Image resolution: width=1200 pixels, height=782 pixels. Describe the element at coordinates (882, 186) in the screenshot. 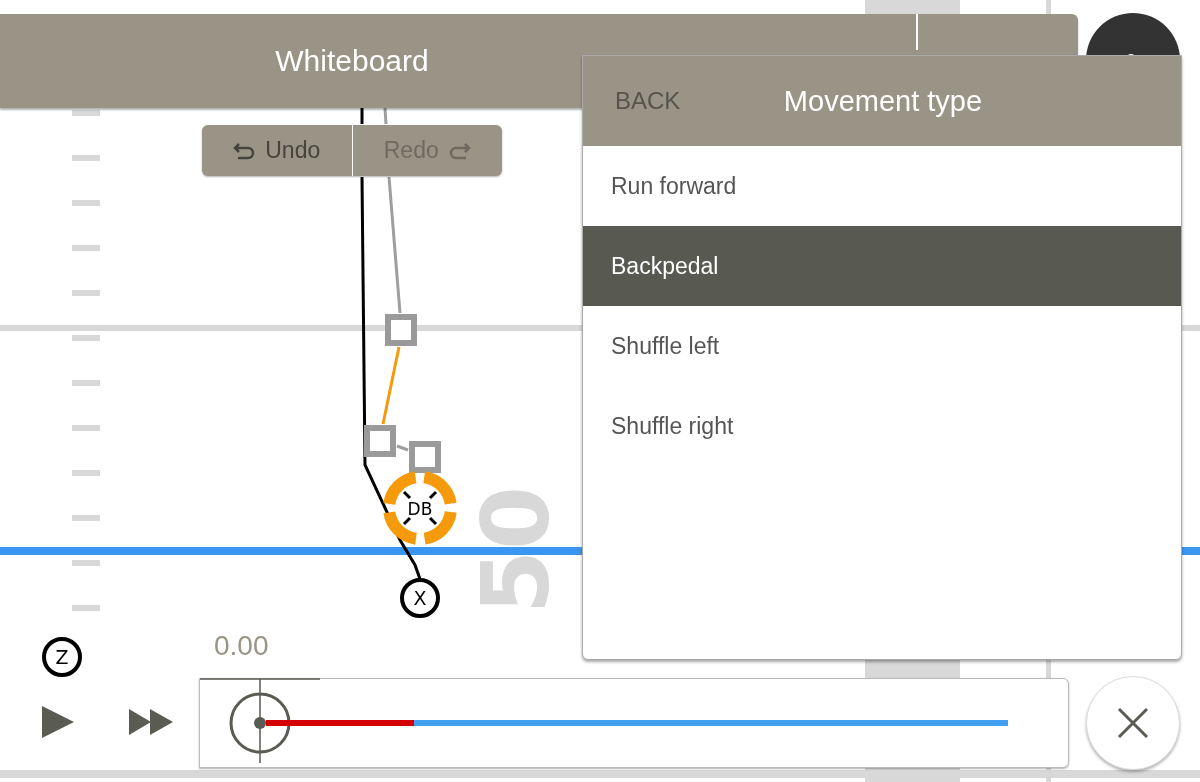

I see `movement-option: Run forward` at that location.